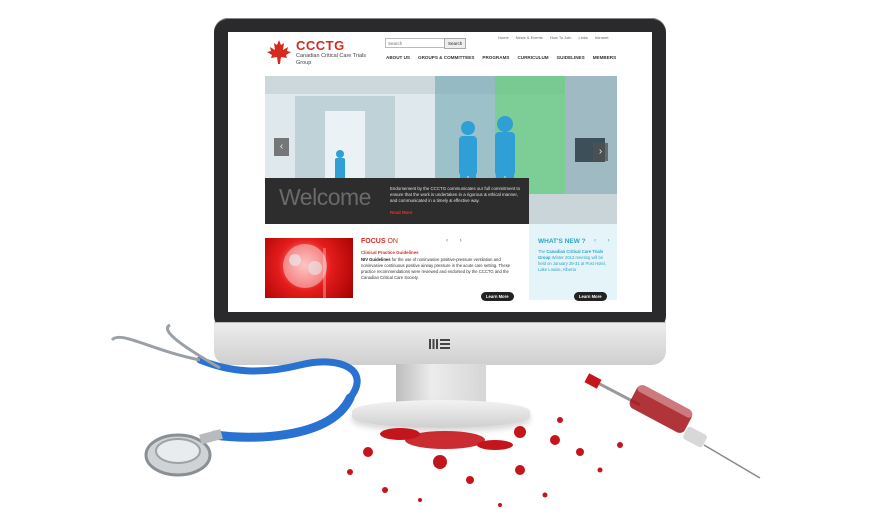 The width and height of the screenshot is (880, 520). I want to click on focus-subheading: Clinical Practice Guidelines, so click(390, 252).